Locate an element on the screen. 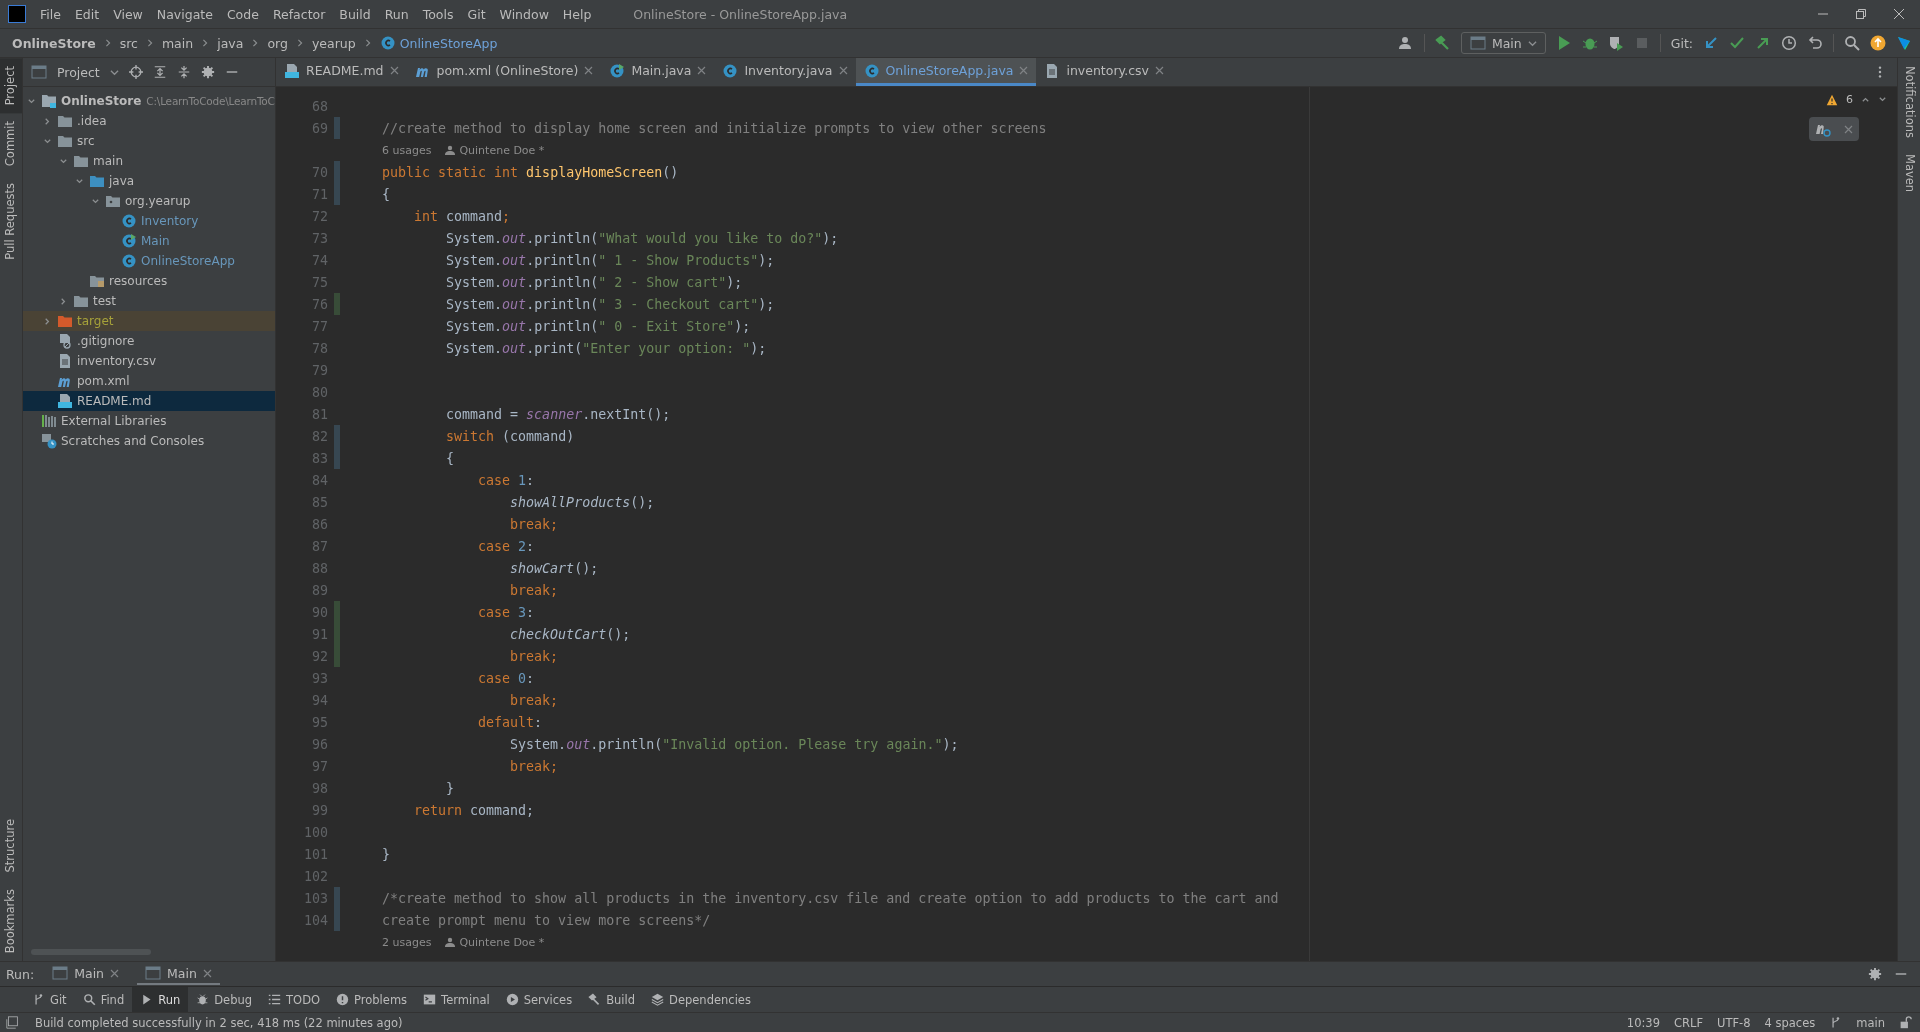 The height and width of the screenshot is (1032, 1920). editor-tab: OnlineStoreApp.java is located at coordinates (946, 72).